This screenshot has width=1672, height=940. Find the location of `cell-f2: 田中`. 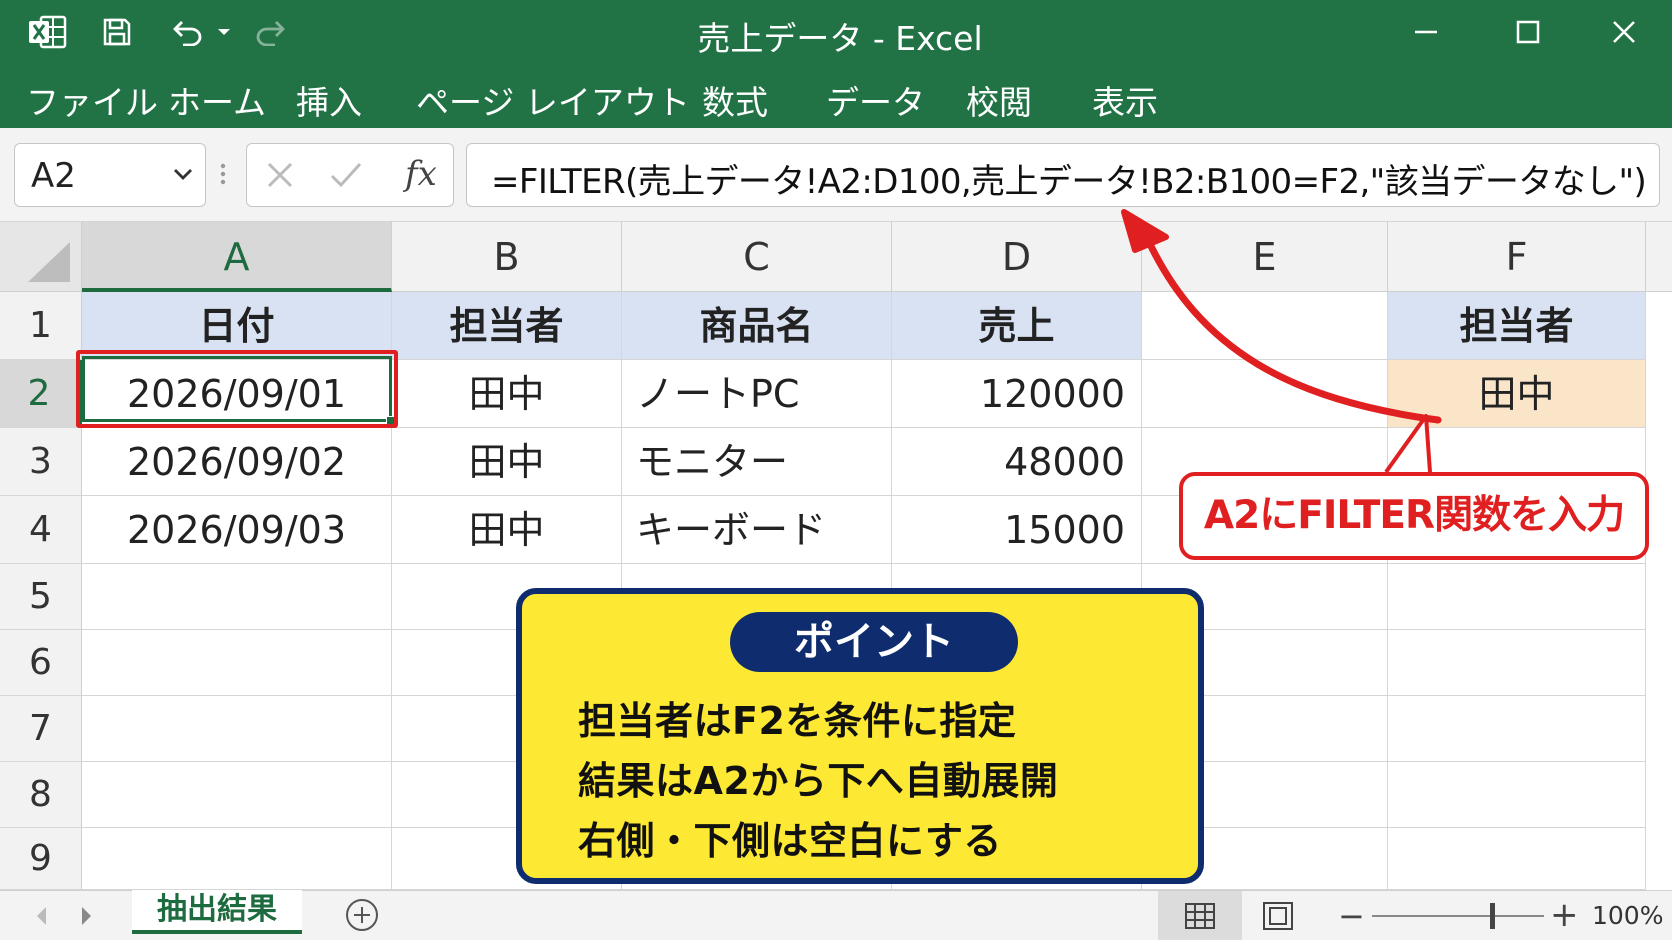

cell-f2: 田中 is located at coordinates (1517, 394).